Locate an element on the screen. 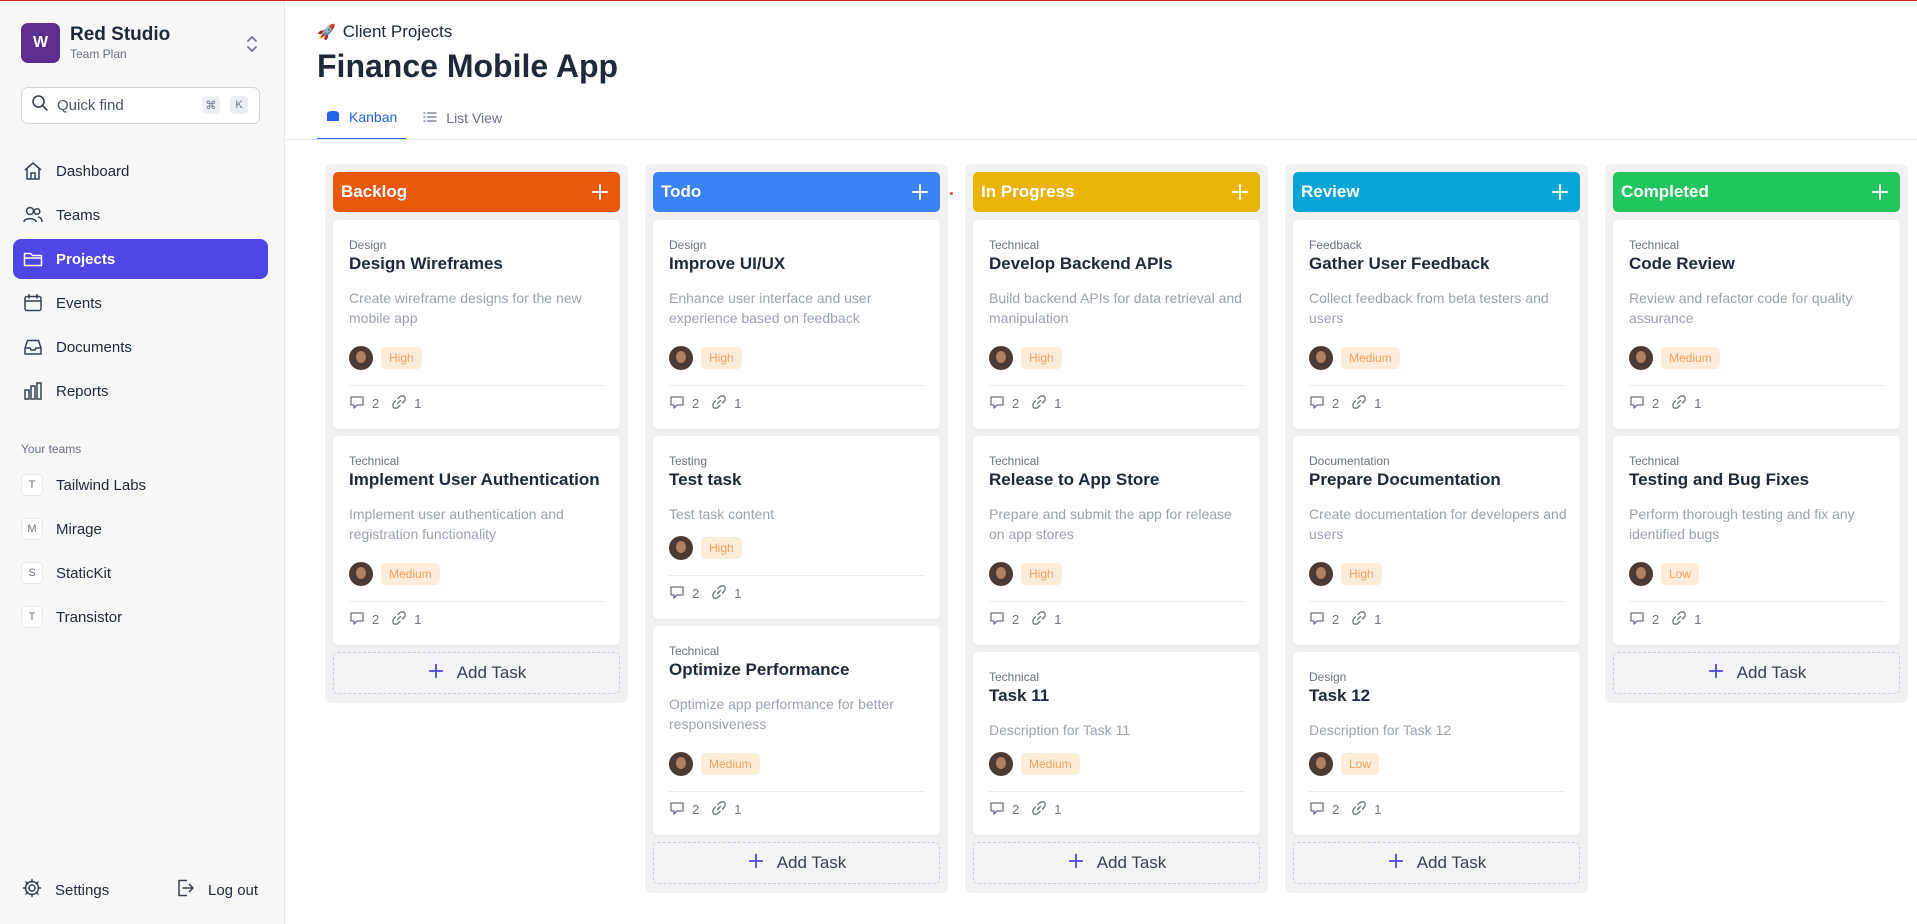  tab-list-view: List View is located at coordinates (462, 118).